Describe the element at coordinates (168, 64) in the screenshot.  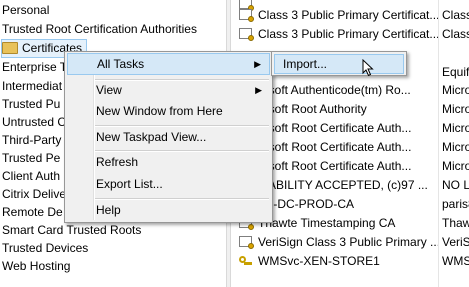
I see `menu-item-all-tasks: All Tasks ▶` at that location.